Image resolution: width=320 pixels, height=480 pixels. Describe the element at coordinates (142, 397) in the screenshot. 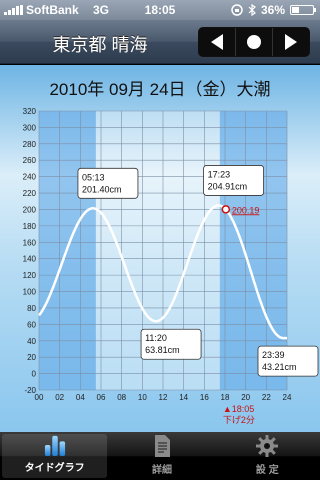

I see `x-tick-label: 10` at that location.